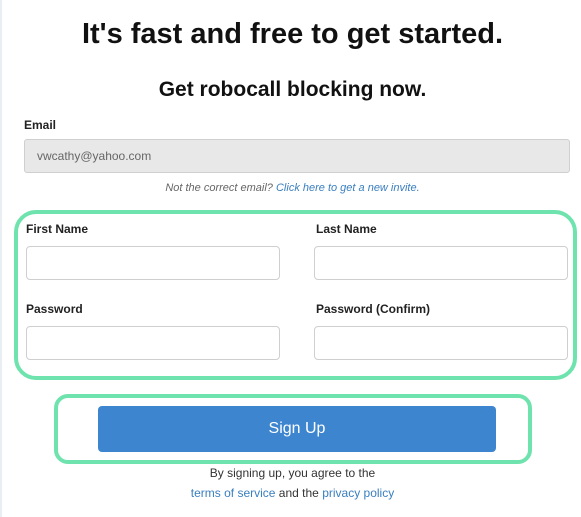 The image size is (581, 517). Describe the element at coordinates (441, 263) in the screenshot. I see `last-name-input` at that location.